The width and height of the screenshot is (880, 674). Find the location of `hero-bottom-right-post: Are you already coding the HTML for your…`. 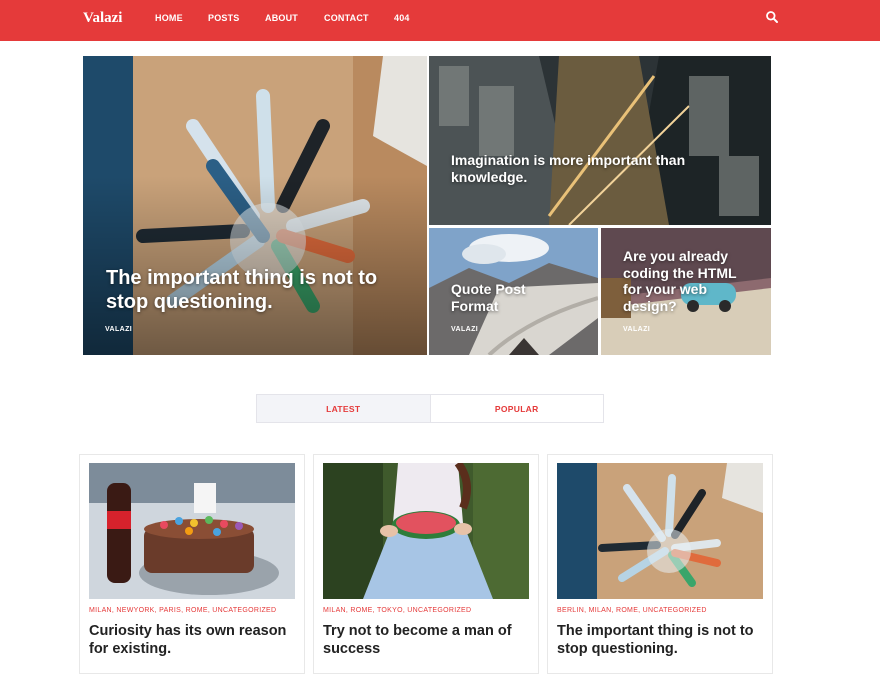

hero-bottom-right-post: Are you already coding the HTML for your… is located at coordinates (686, 291).